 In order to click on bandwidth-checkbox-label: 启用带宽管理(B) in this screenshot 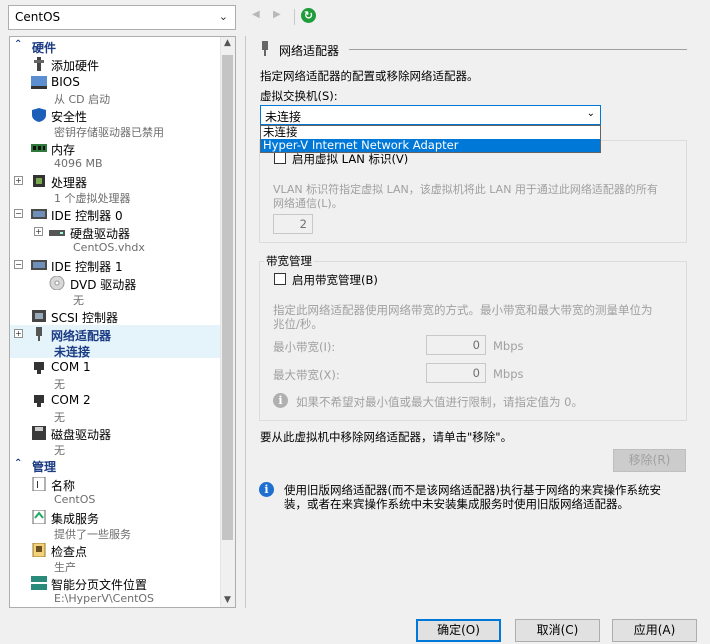, I will do `click(335, 280)`.